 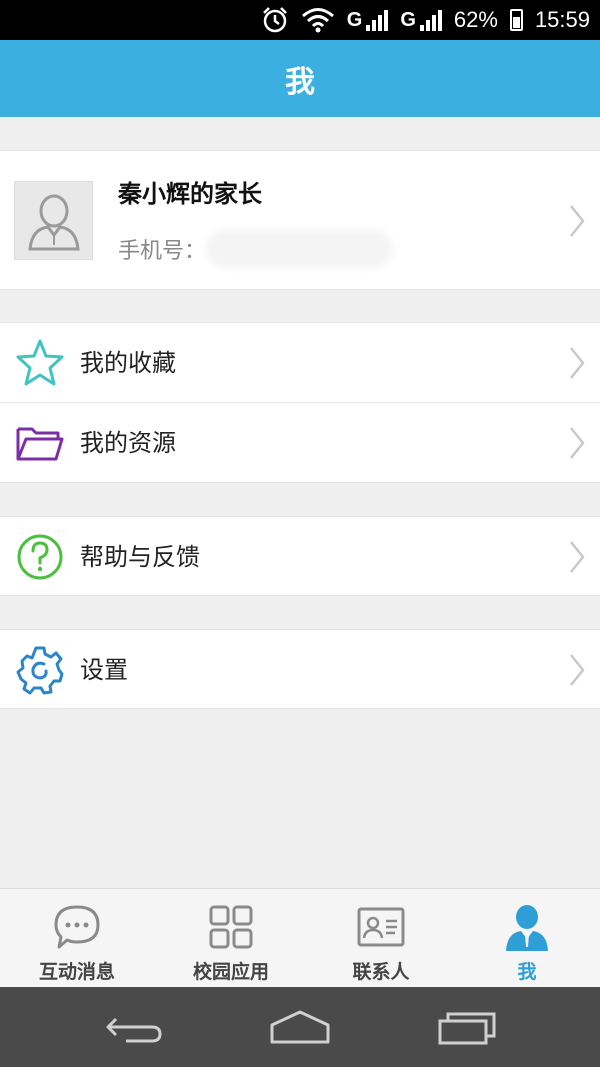 I want to click on star-icon, so click(x=40, y=362).